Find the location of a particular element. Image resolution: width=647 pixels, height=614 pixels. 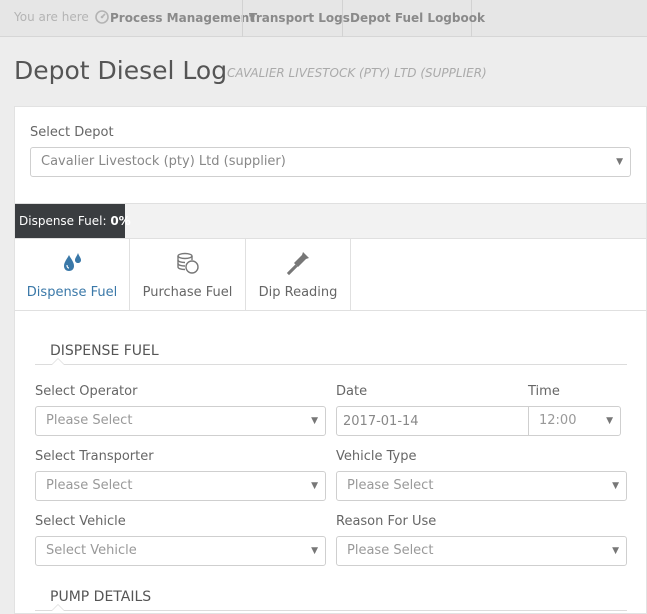

date-label: Date is located at coordinates (352, 391).